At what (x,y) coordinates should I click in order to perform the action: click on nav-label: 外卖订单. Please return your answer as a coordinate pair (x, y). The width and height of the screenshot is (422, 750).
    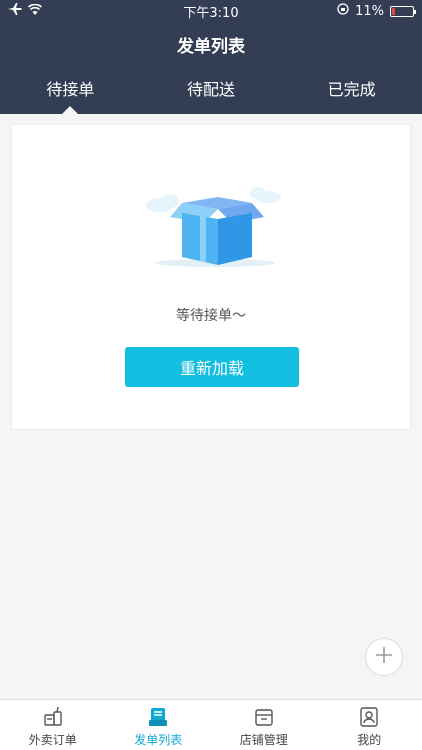
    Looking at the image, I should click on (52, 740).